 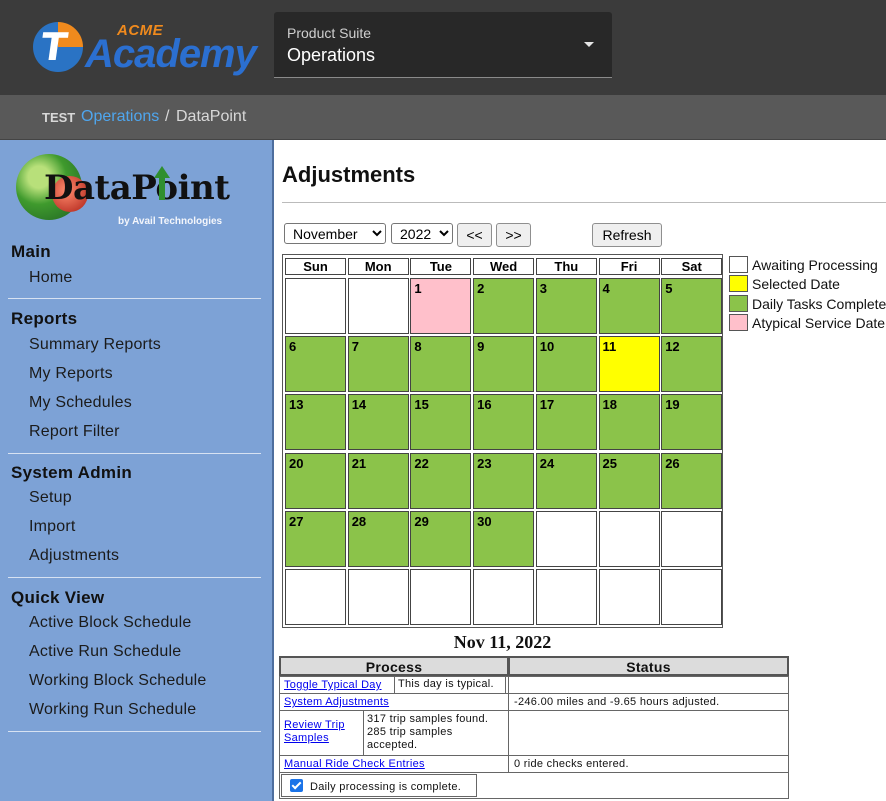 What do you see at coordinates (504, 266) in the screenshot?
I see `weekday-header: Wed` at bounding box center [504, 266].